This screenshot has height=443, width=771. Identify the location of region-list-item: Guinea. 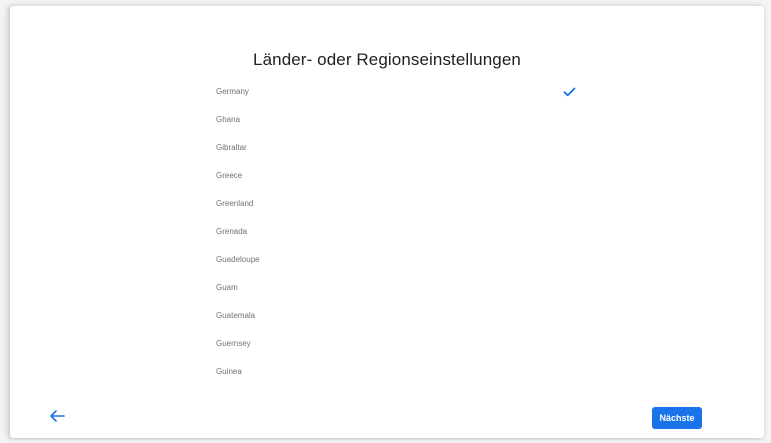
(395, 372).